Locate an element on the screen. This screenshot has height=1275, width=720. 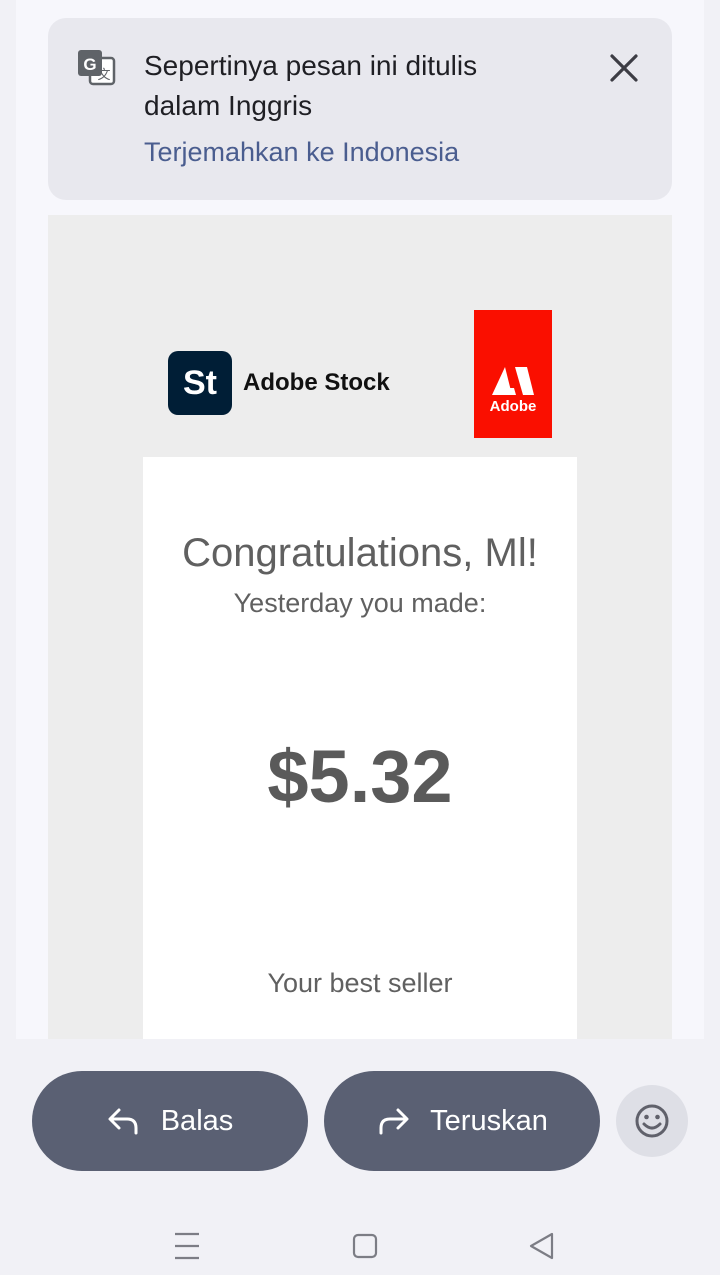
forward-icon is located at coordinates (394, 1121).